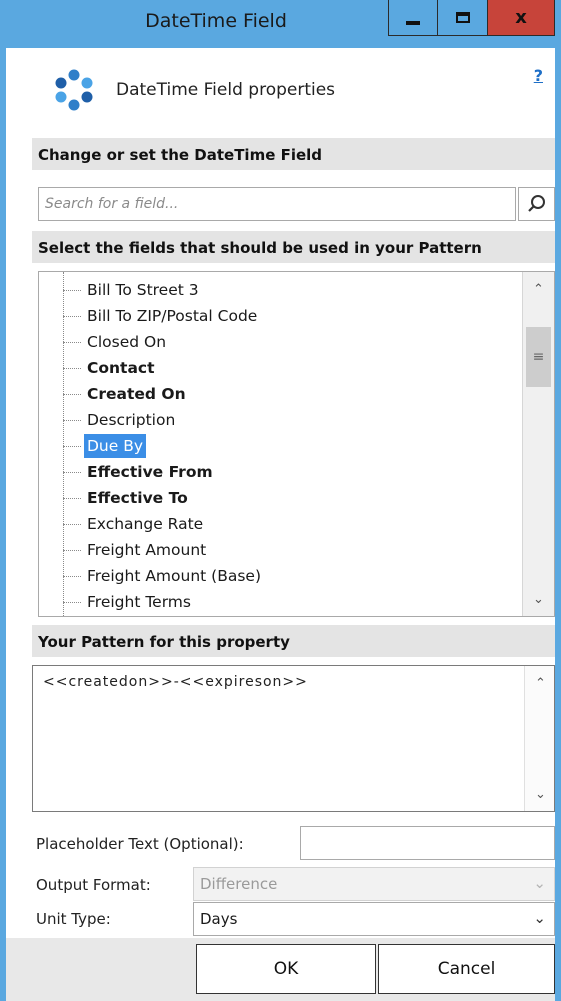 This screenshot has width=561, height=1001. What do you see at coordinates (74, 90) in the screenshot?
I see `app-logo-icon` at bounding box center [74, 90].